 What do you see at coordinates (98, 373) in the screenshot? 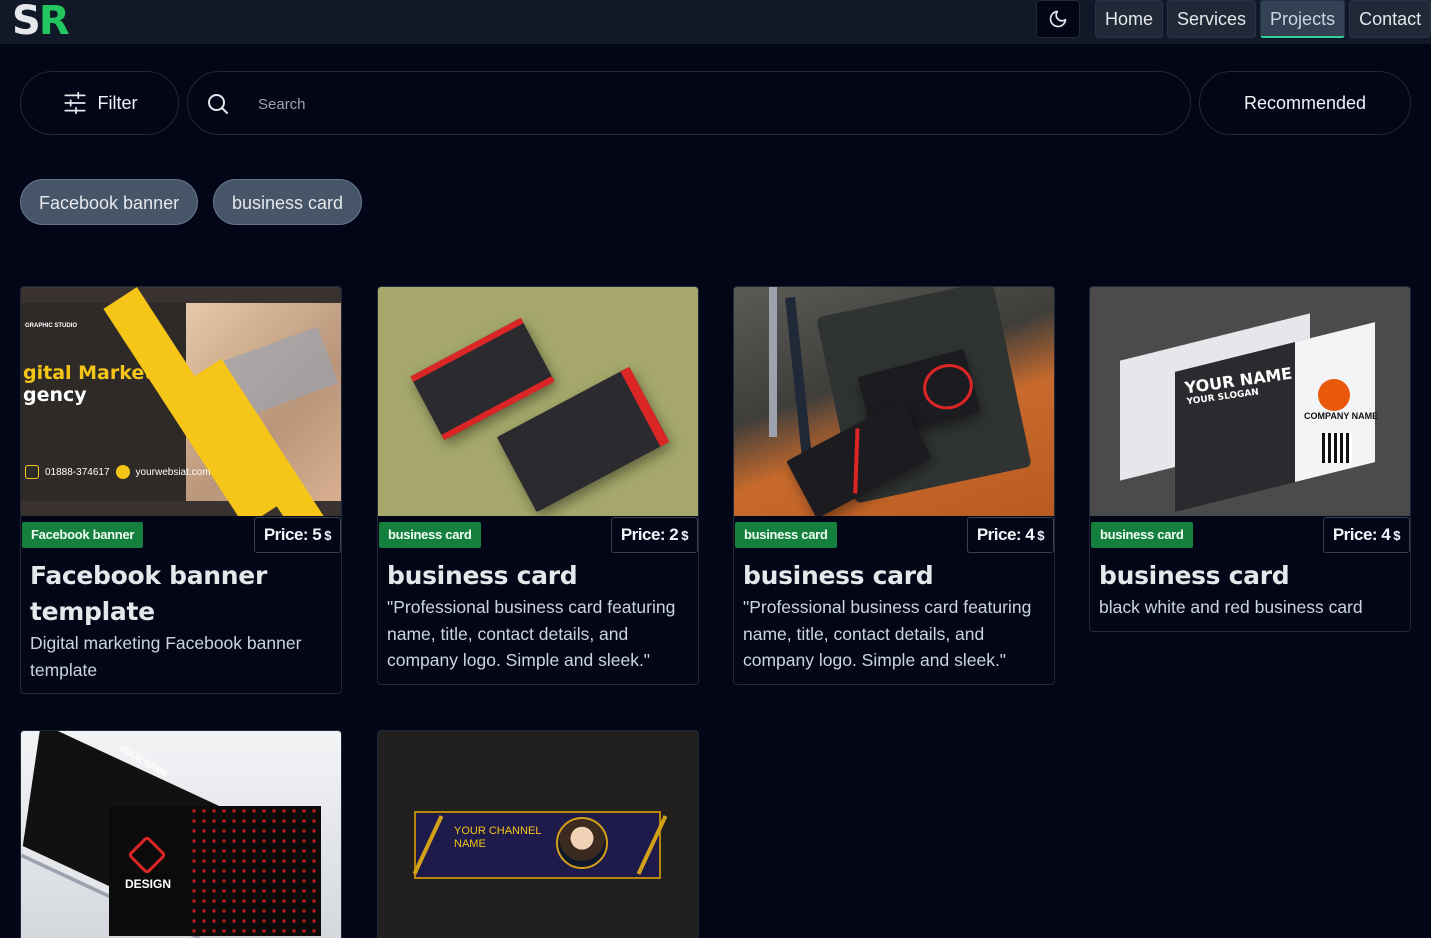
I see `thumb-line-1: gital Marketig` at bounding box center [98, 373].